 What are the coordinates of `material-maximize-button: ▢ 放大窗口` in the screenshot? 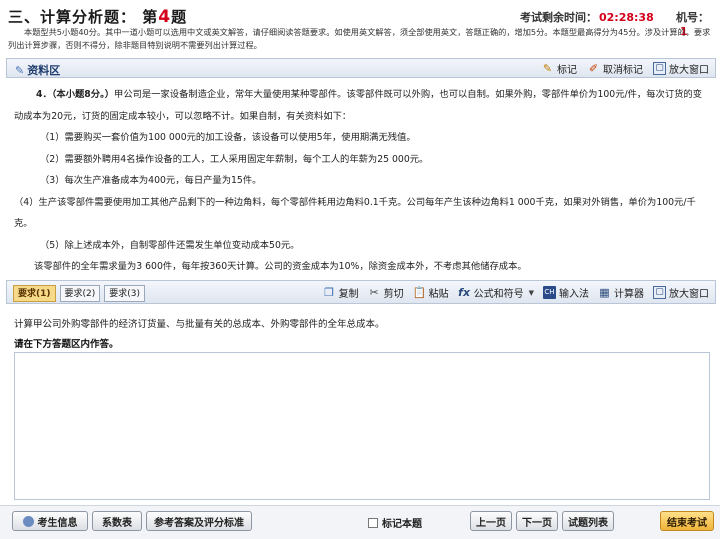 It's located at (681, 68).